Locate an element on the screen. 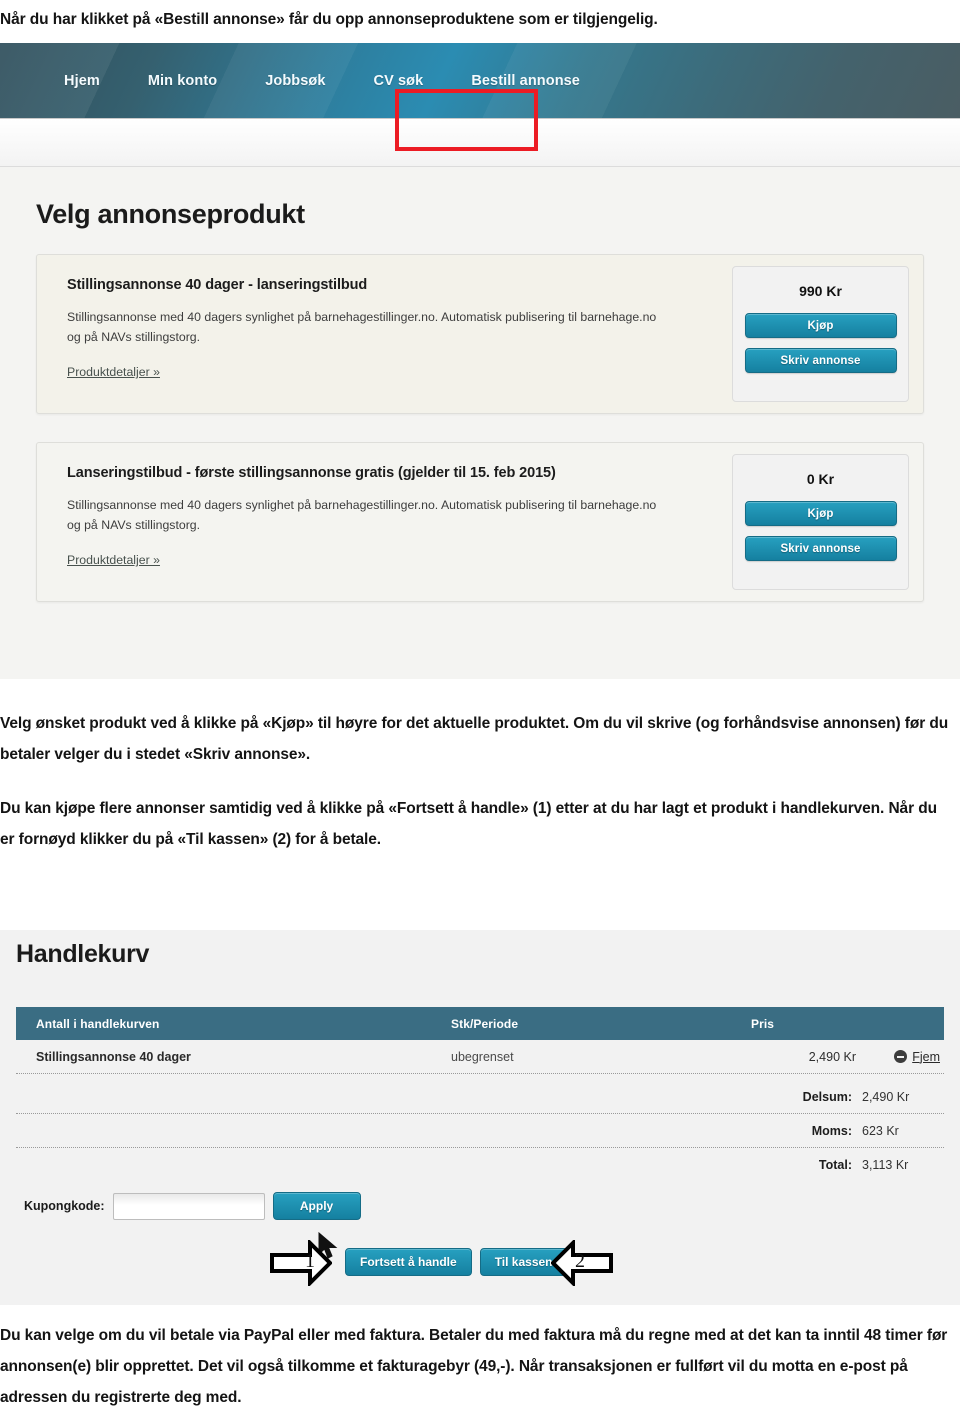  vat-label: Moms: is located at coordinates (831, 1130).